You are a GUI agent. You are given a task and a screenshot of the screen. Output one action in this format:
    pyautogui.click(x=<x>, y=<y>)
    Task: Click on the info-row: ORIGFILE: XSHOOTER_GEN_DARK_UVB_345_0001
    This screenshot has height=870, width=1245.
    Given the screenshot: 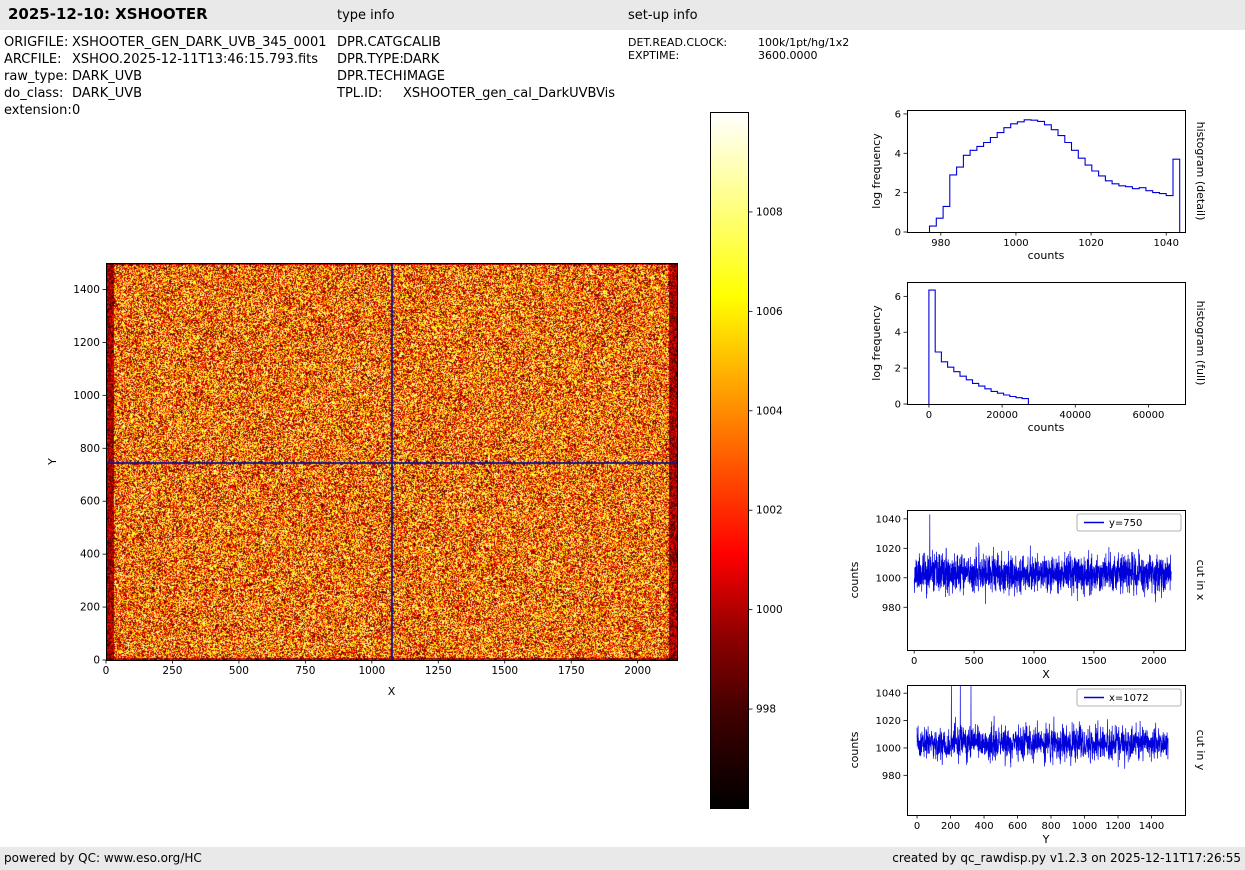 What is the action you would take?
    pyautogui.click(x=165, y=42)
    